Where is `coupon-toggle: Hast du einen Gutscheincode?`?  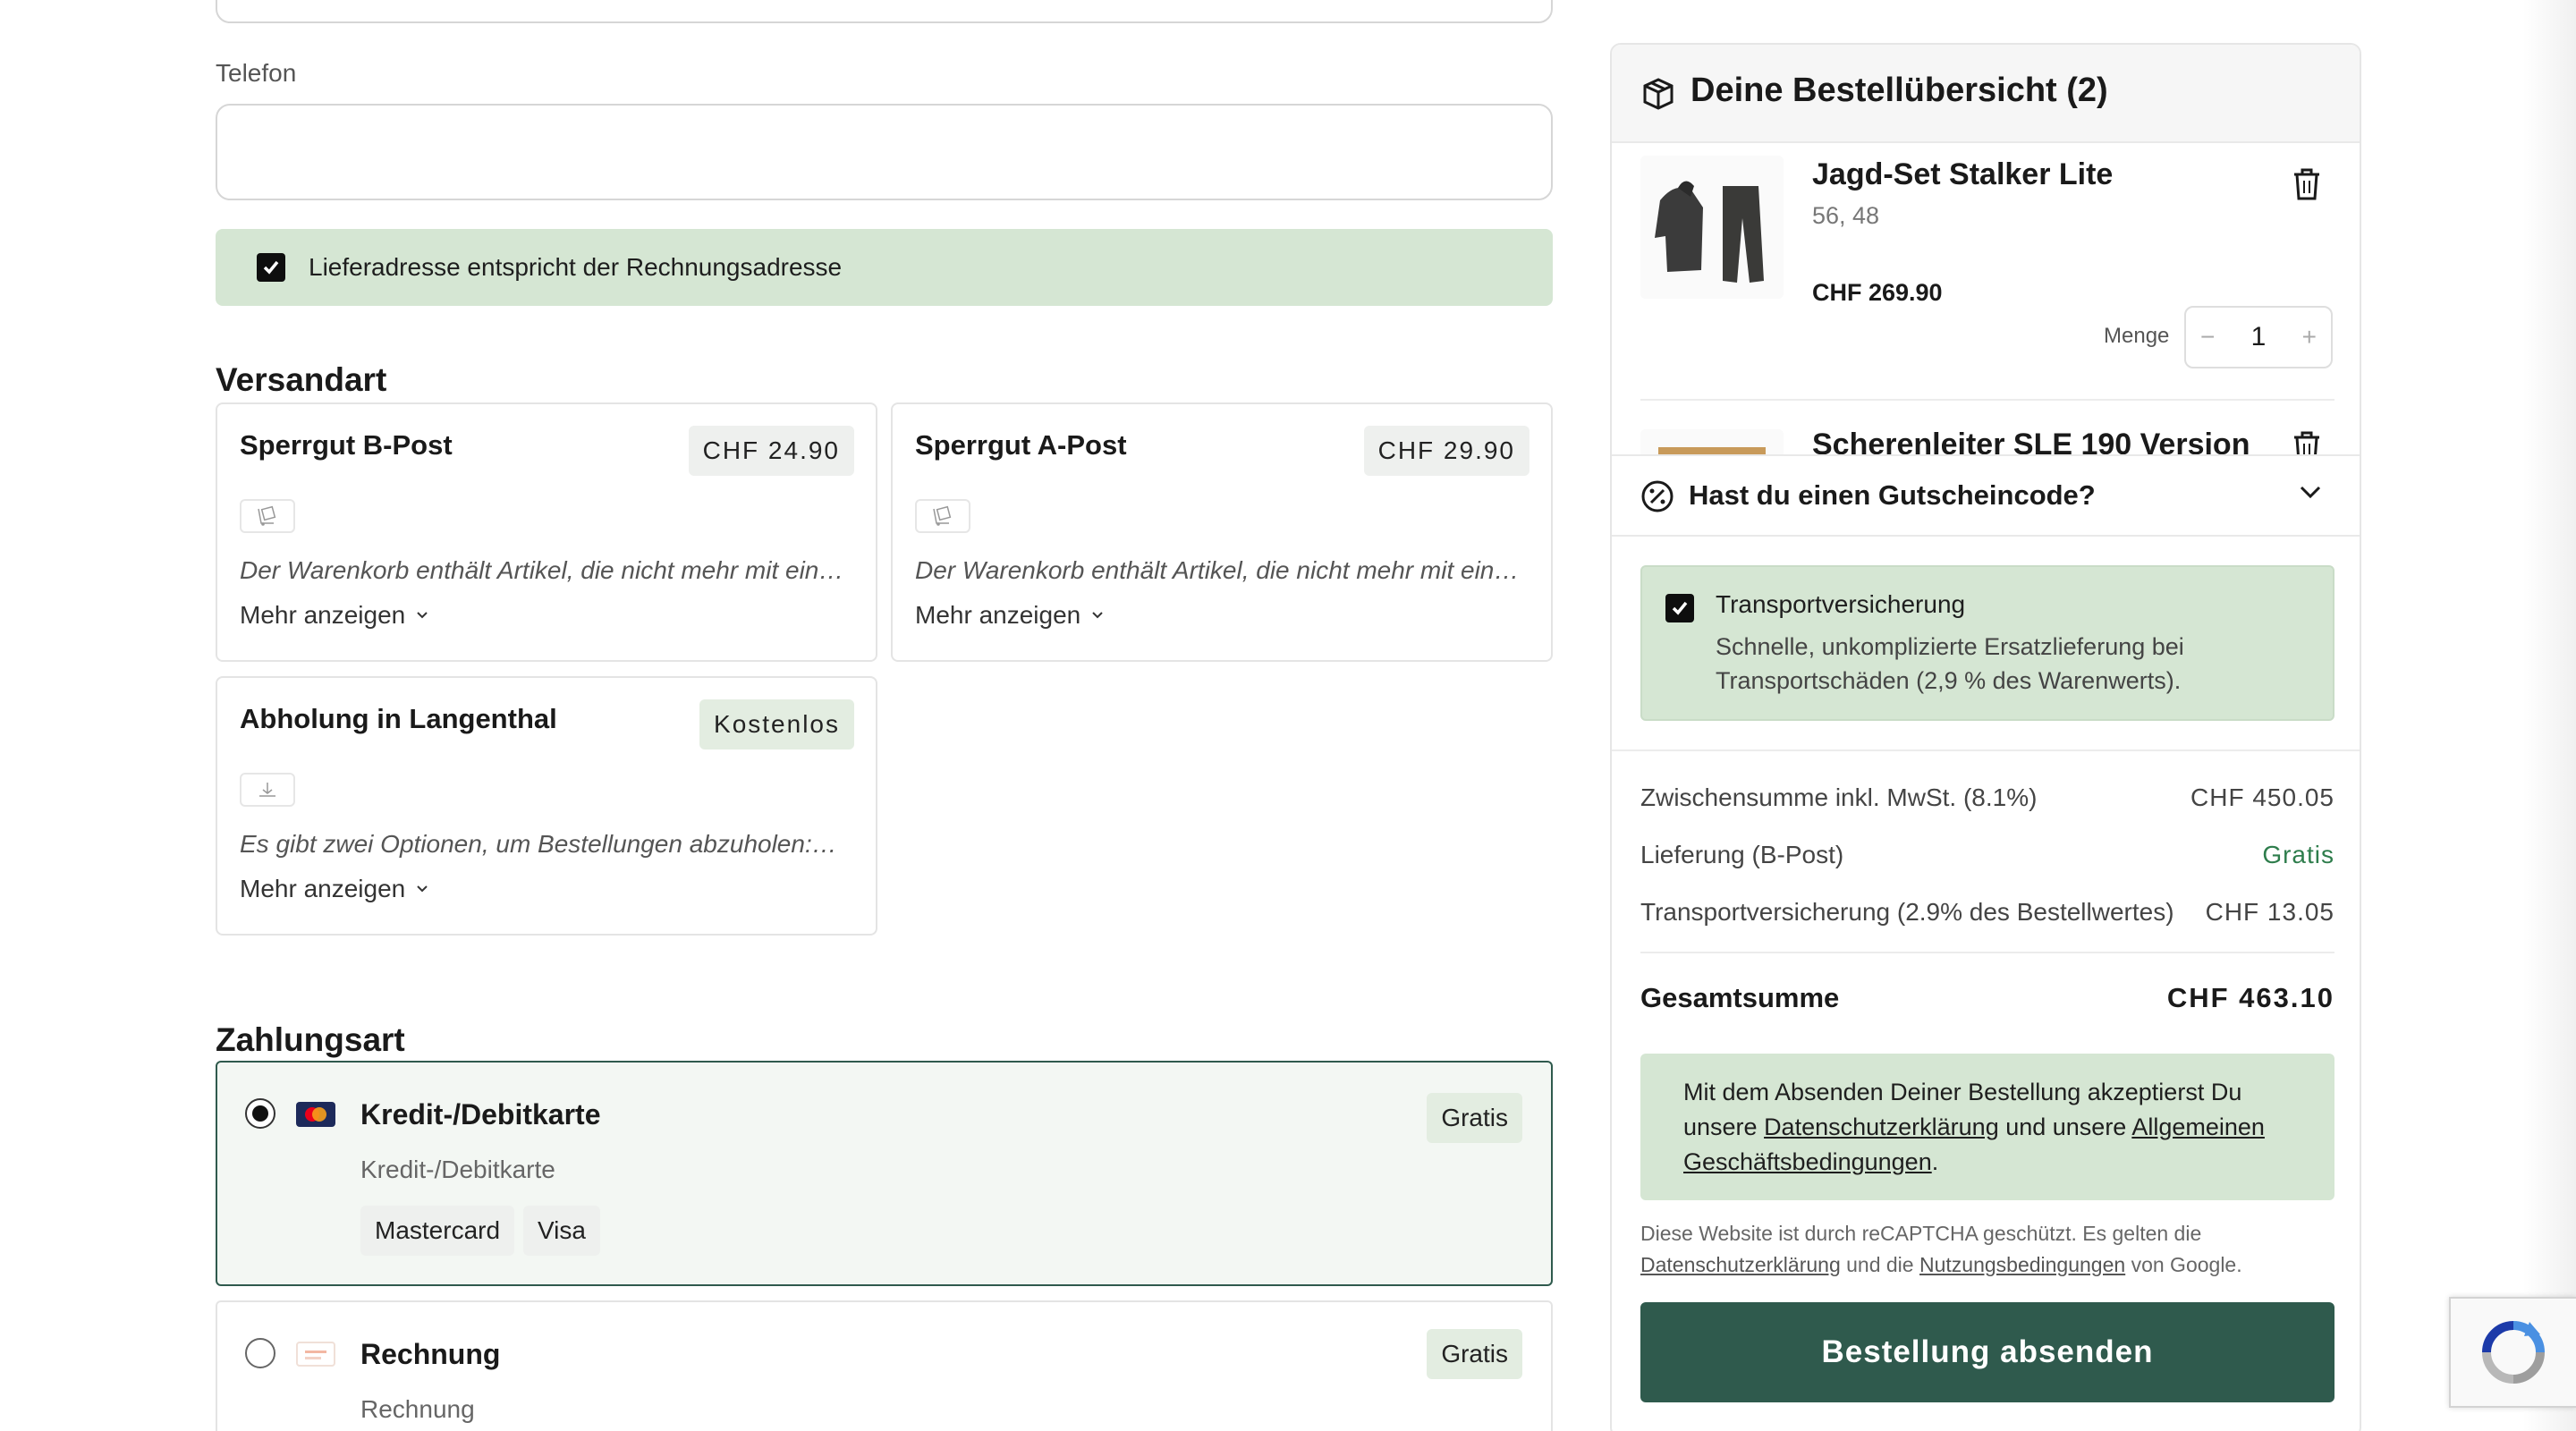
coupon-toggle: Hast du einen Gutscheincode? is located at coordinates (1986, 496).